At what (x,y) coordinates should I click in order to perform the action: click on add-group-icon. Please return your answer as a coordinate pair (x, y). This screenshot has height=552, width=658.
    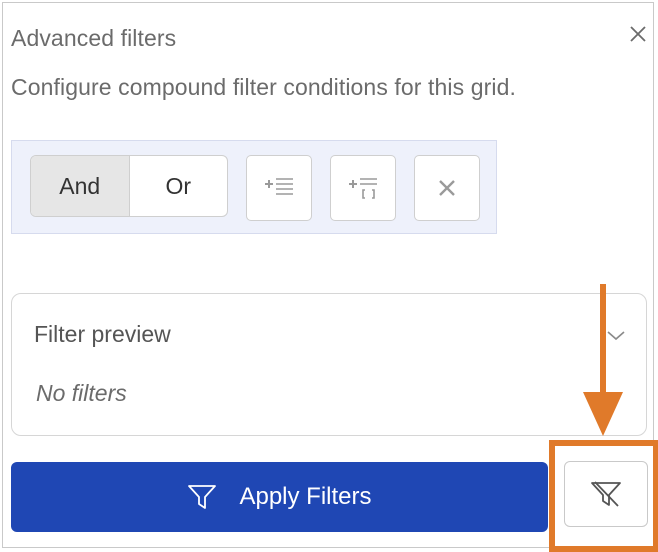
    Looking at the image, I should click on (363, 188).